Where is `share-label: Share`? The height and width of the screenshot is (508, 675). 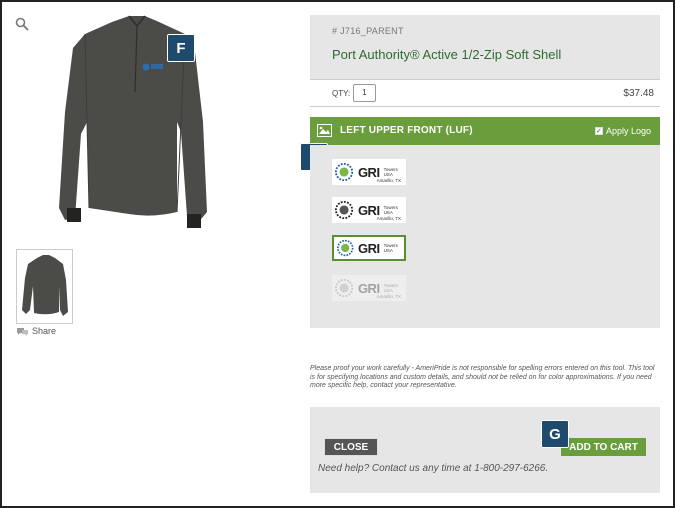
share-label: Share is located at coordinates (44, 331).